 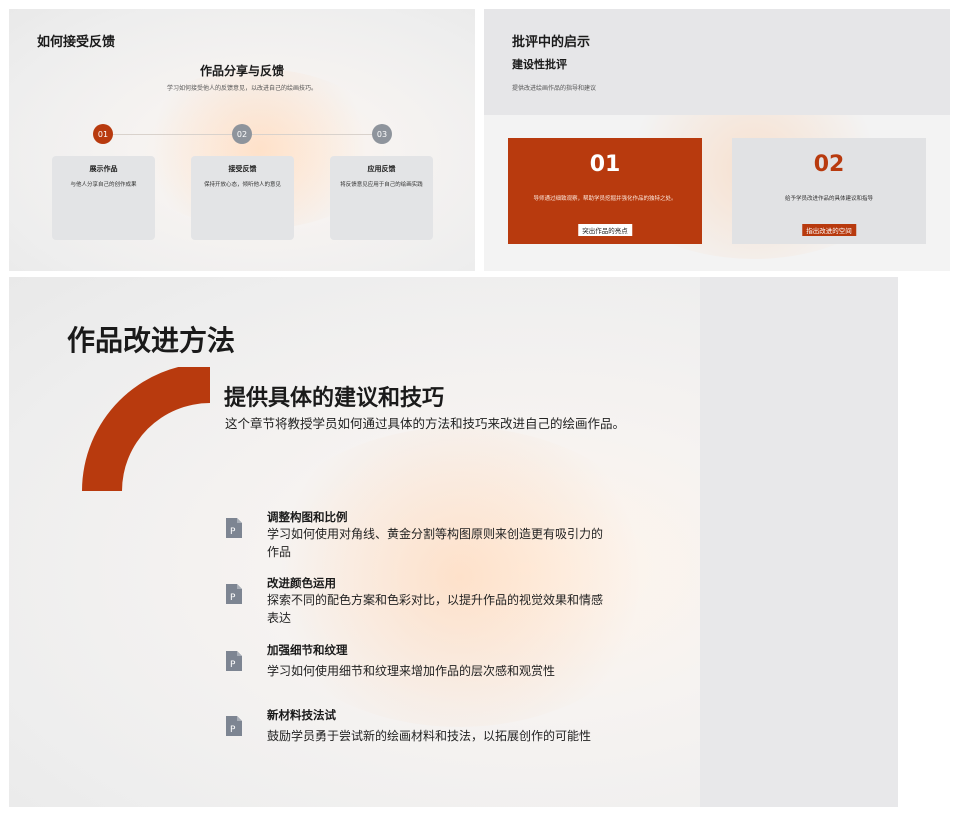 I want to click on page-margin, so click(x=924, y=542).